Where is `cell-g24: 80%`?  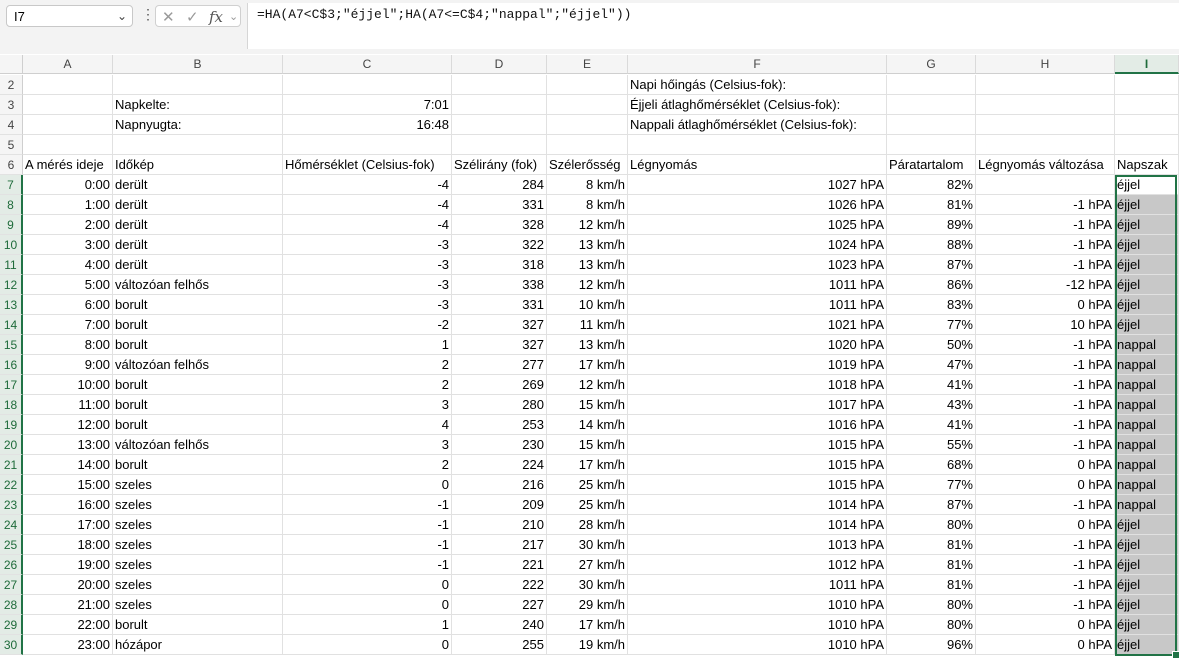 cell-g24: 80% is located at coordinates (931, 525).